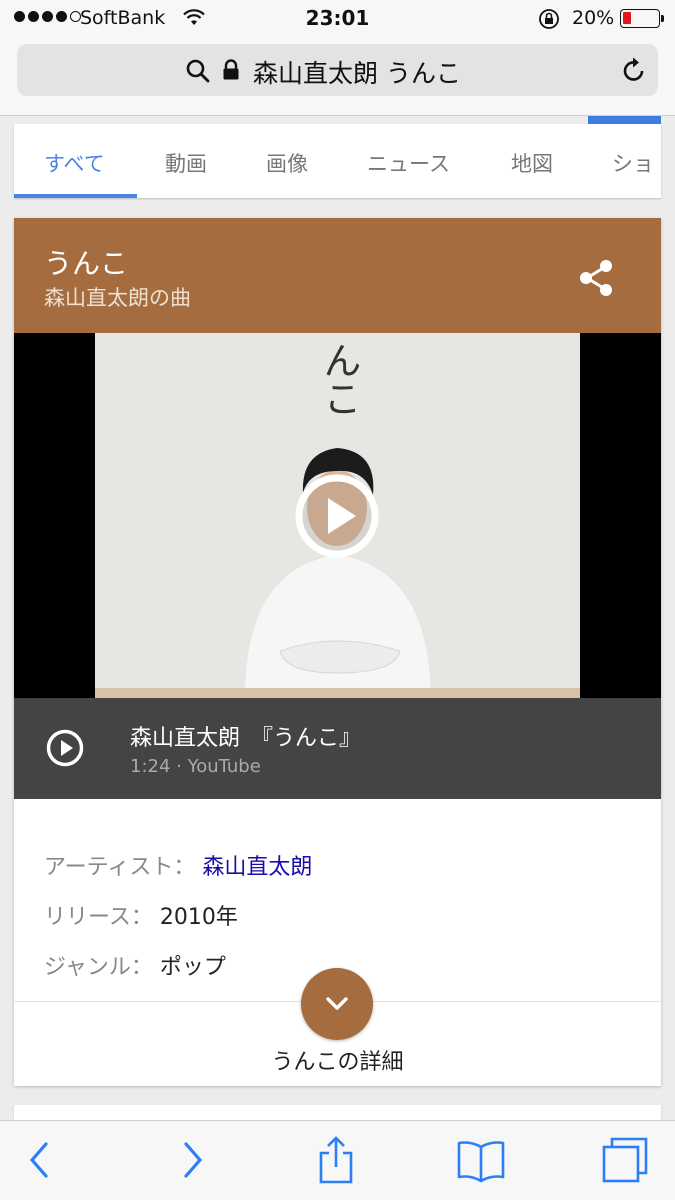 The height and width of the screenshot is (1200, 675). I want to click on lock-icon, so click(231, 69).